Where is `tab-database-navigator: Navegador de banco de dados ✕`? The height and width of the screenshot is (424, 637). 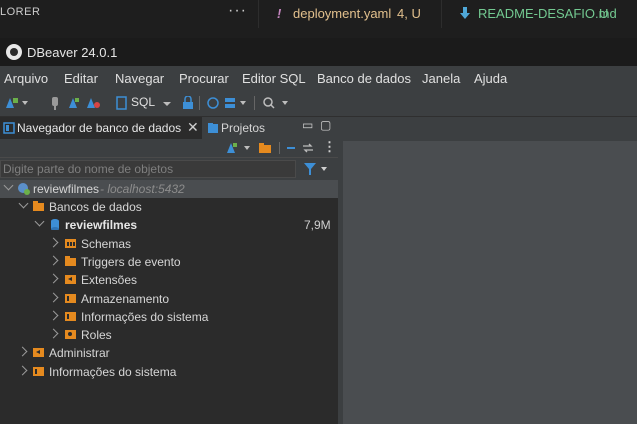
tab-database-navigator: Navegador de banco de dados ✕ is located at coordinates (101, 128).